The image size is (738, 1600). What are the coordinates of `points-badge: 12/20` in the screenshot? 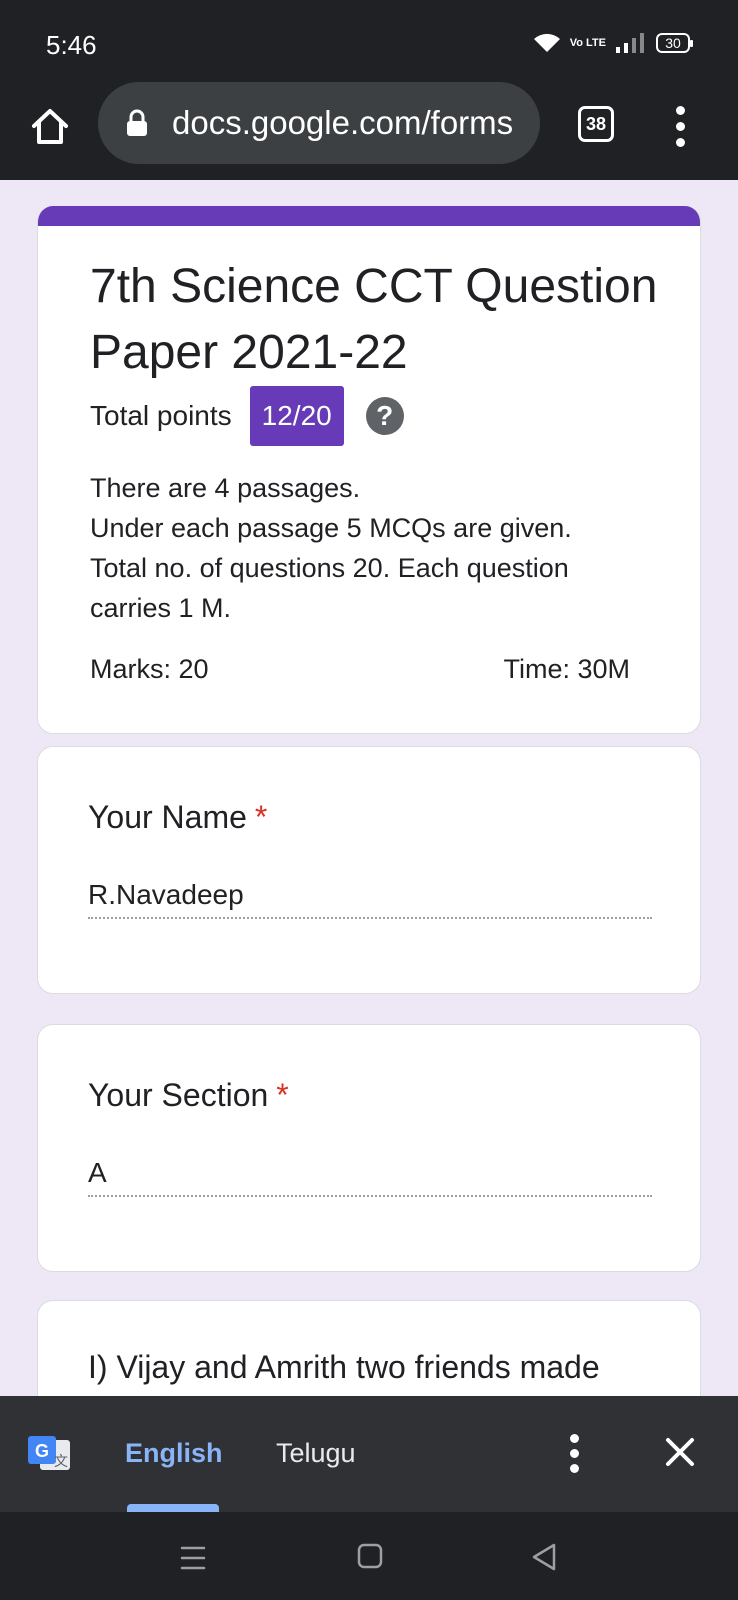 It's located at (296, 416).